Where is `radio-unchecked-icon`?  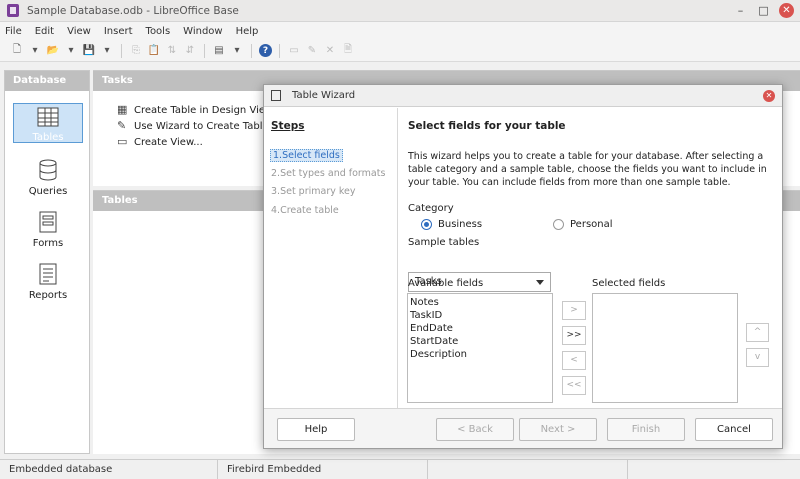
radio-unchecked-icon is located at coordinates (558, 224).